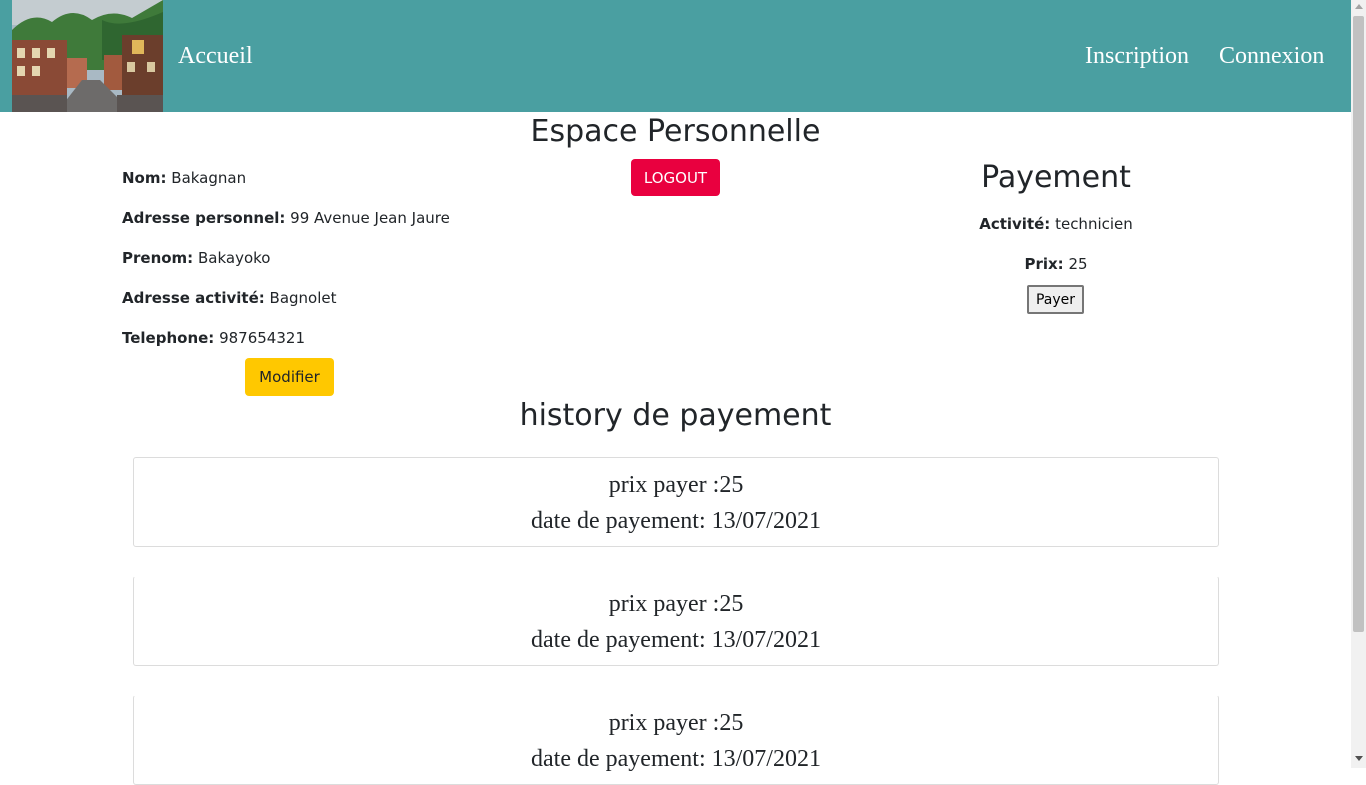  I want to click on payment-activite: Activité: technicien, so click(1056, 224).